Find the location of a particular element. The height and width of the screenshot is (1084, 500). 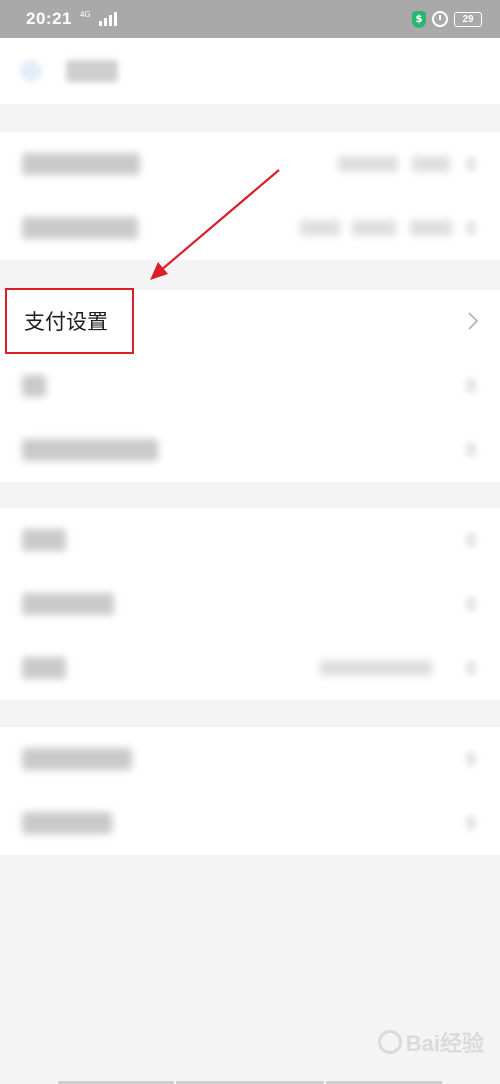

baidu-paw-icon is located at coordinates (389, 1042).